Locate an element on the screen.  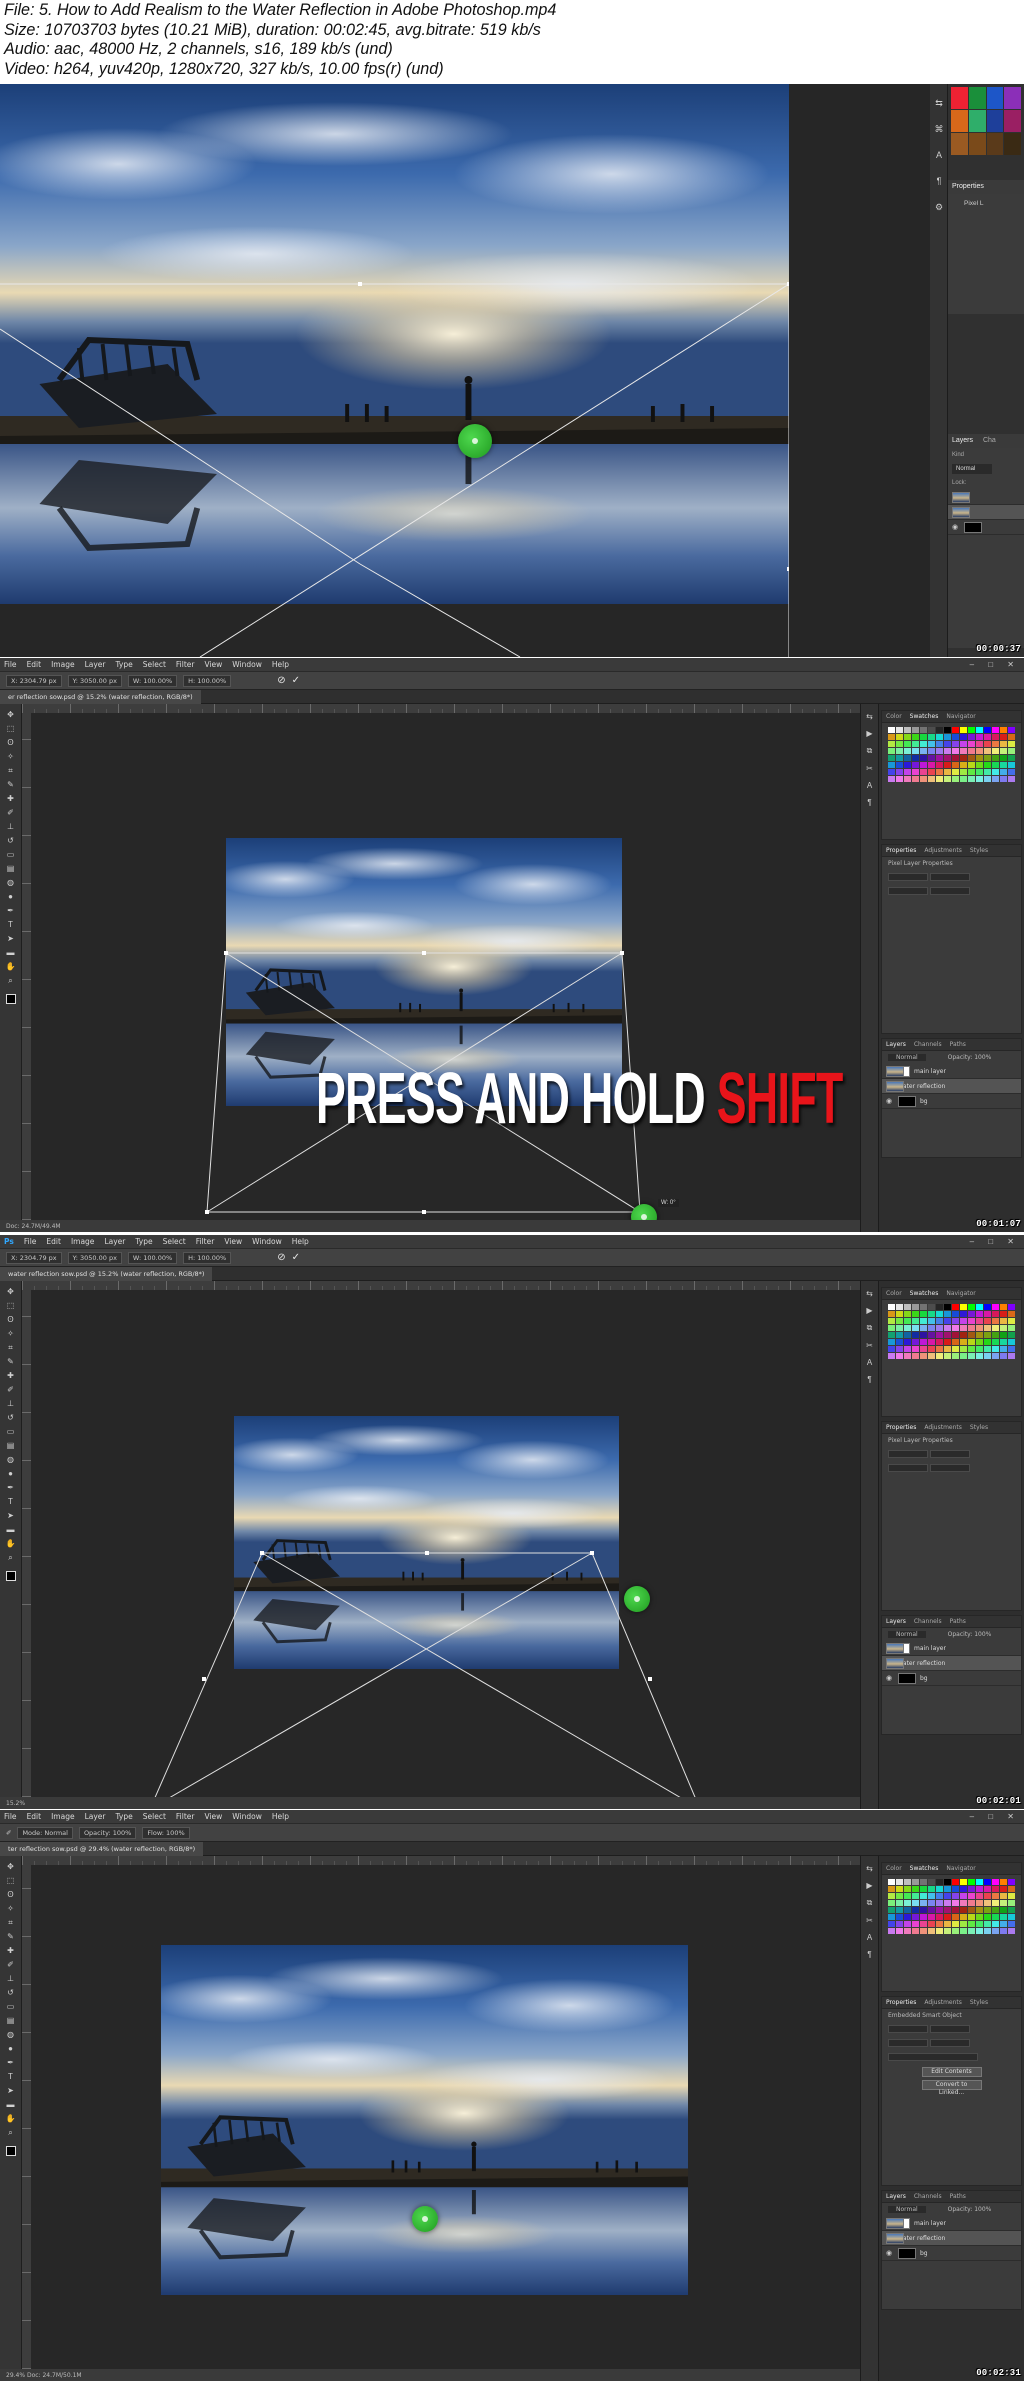
mode-select: Mode: Normal is located at coordinates (45, 1832).